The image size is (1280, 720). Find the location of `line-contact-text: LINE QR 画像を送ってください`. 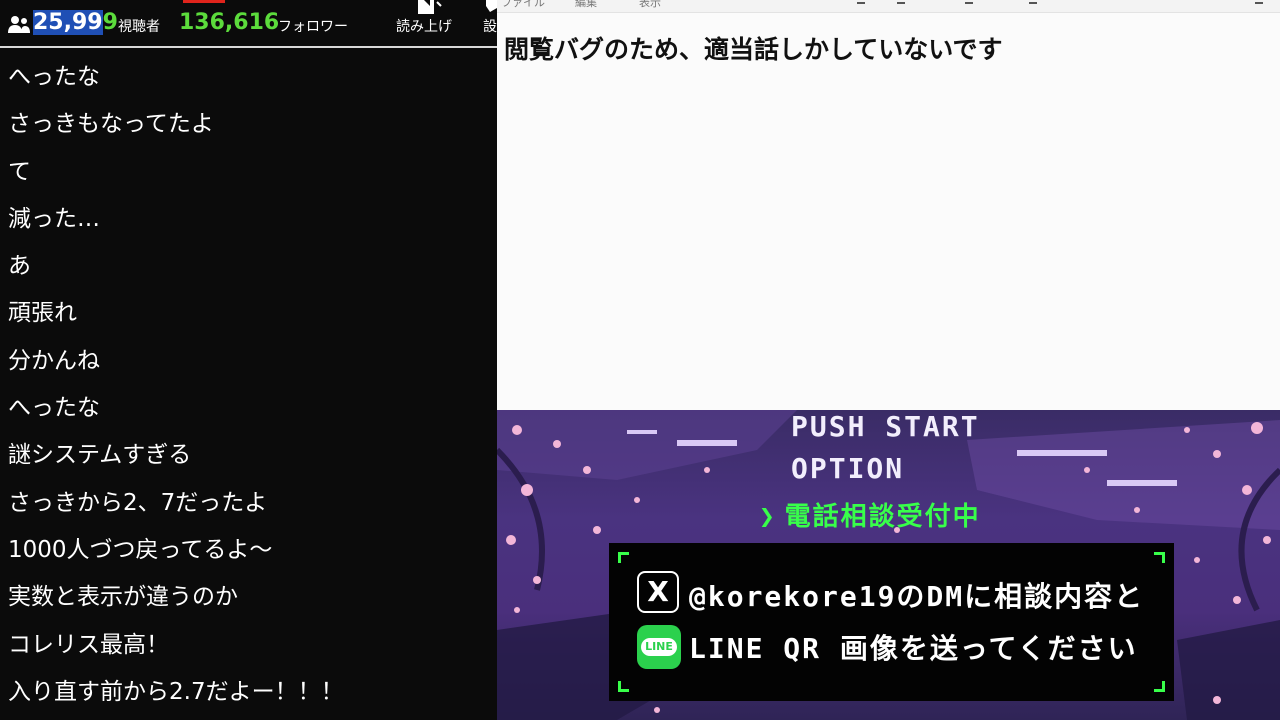

line-contact-text: LINE QR 画像を送ってください is located at coordinates (913, 648).